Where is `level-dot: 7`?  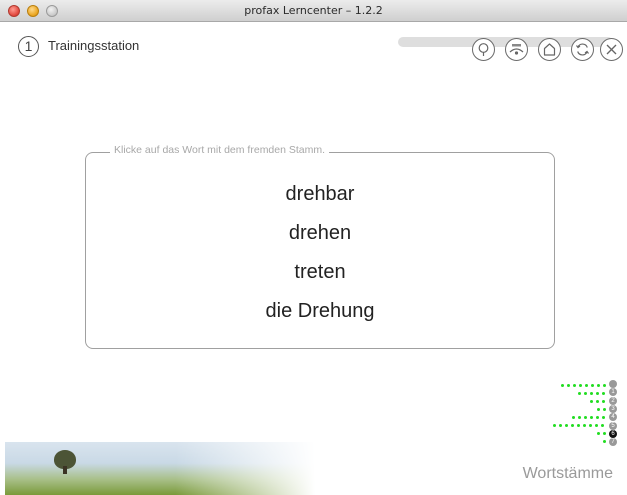 level-dot: 7 is located at coordinates (613, 442).